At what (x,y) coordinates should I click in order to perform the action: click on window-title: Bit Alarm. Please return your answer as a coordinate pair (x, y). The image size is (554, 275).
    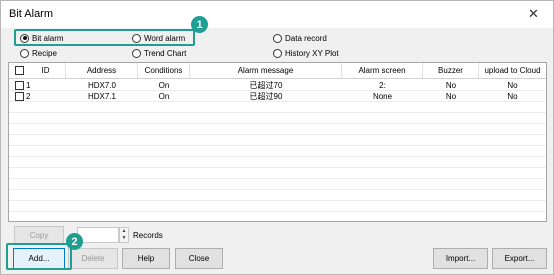
    Looking at the image, I should click on (31, 14).